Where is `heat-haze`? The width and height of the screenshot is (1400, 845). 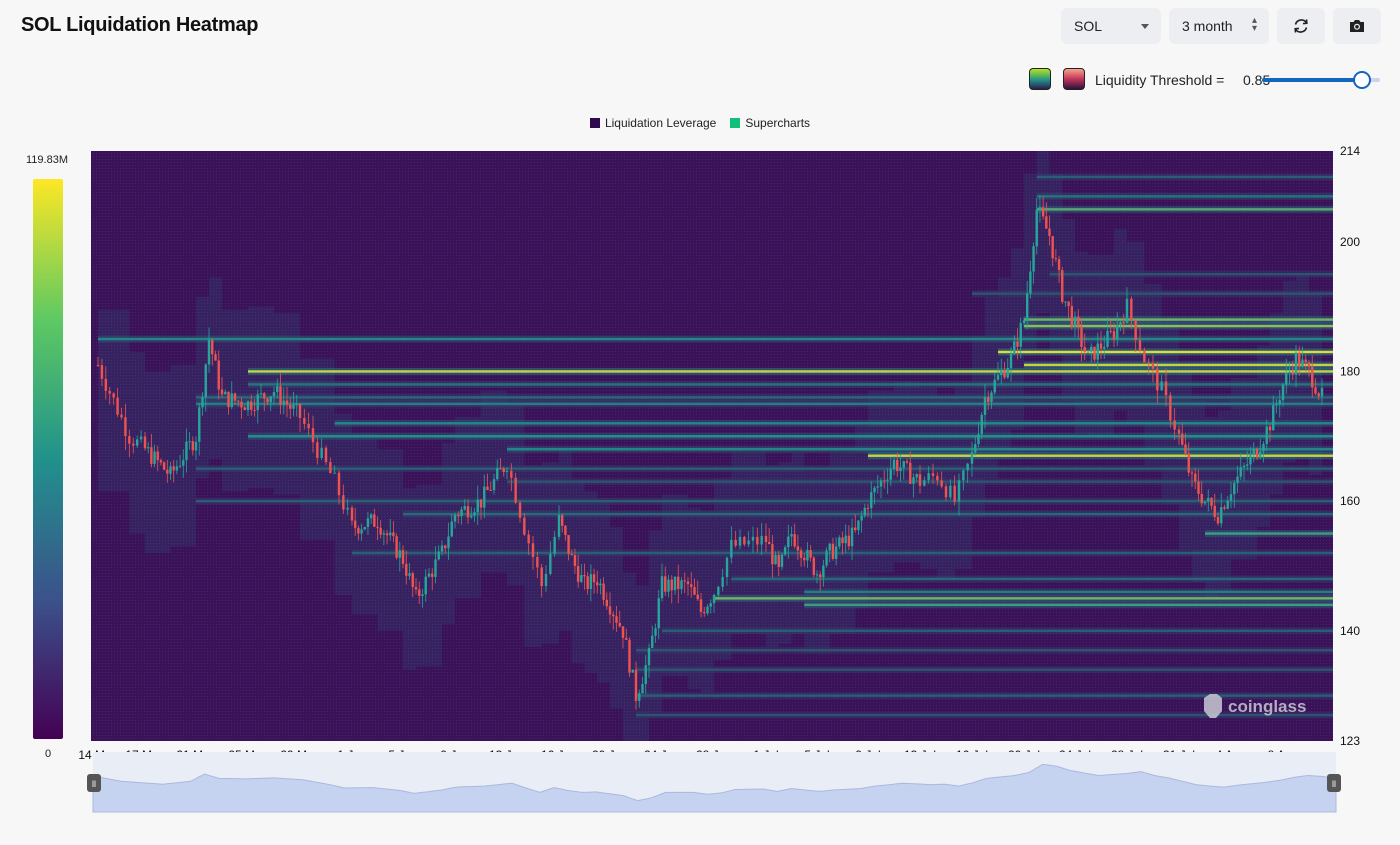 heat-haze is located at coordinates (694, 598).